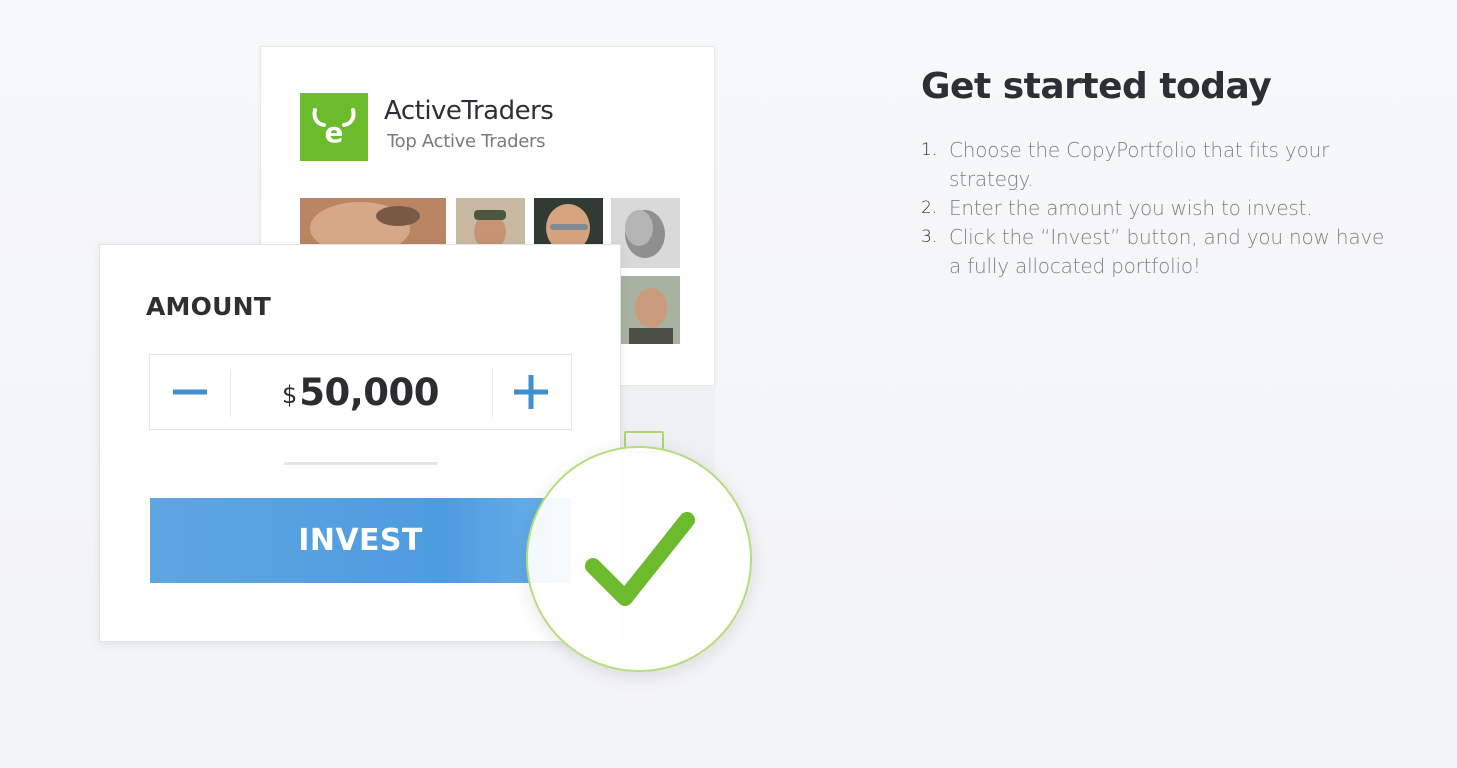  I want to click on svg-text: e, so click(334, 132).